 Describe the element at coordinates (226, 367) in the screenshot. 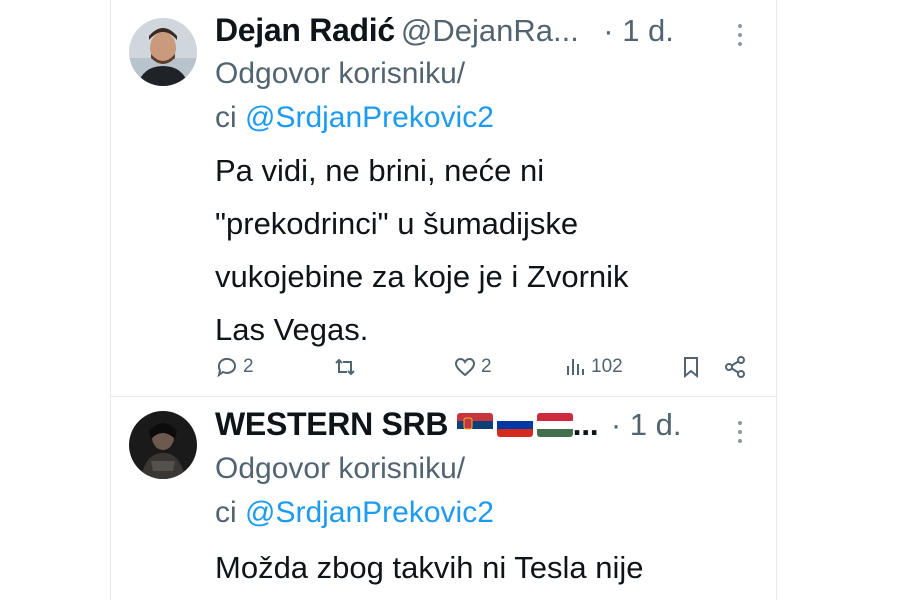

I see `reply-icon` at that location.